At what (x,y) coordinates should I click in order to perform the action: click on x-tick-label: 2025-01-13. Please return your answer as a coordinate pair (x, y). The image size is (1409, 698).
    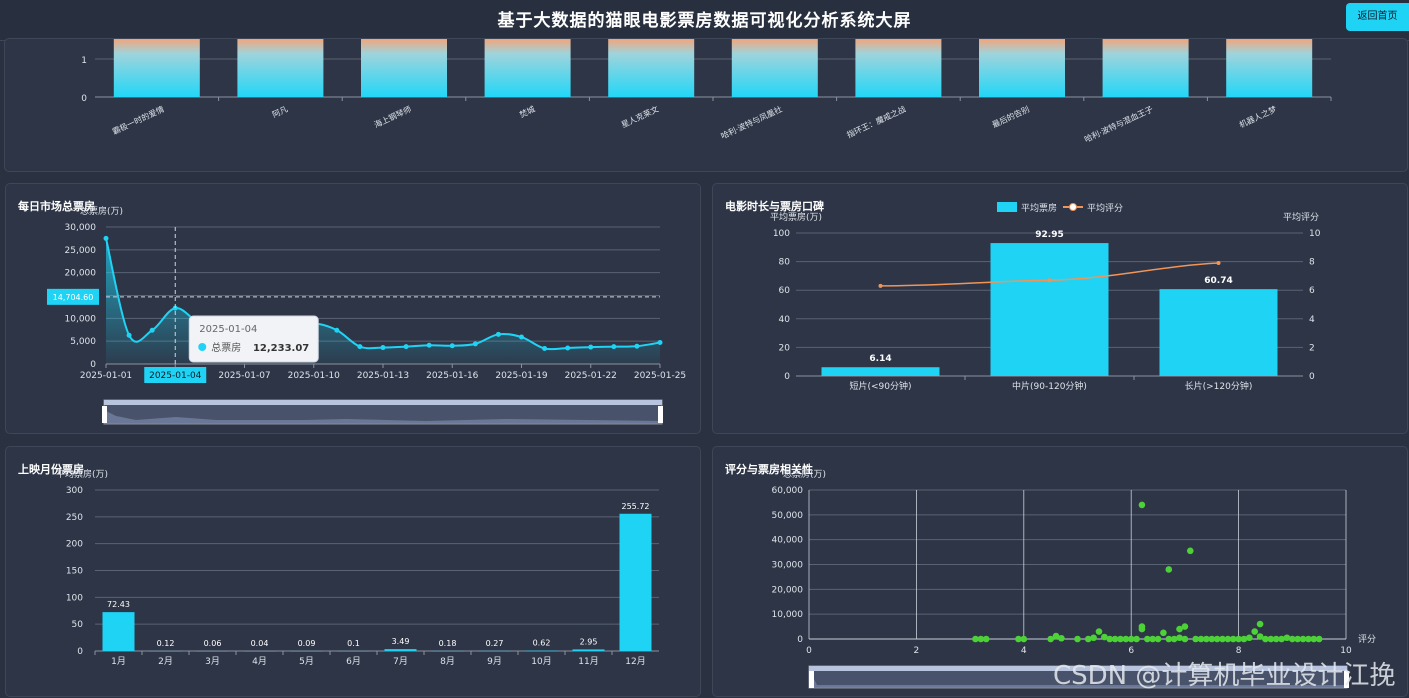
    Looking at the image, I should click on (383, 376).